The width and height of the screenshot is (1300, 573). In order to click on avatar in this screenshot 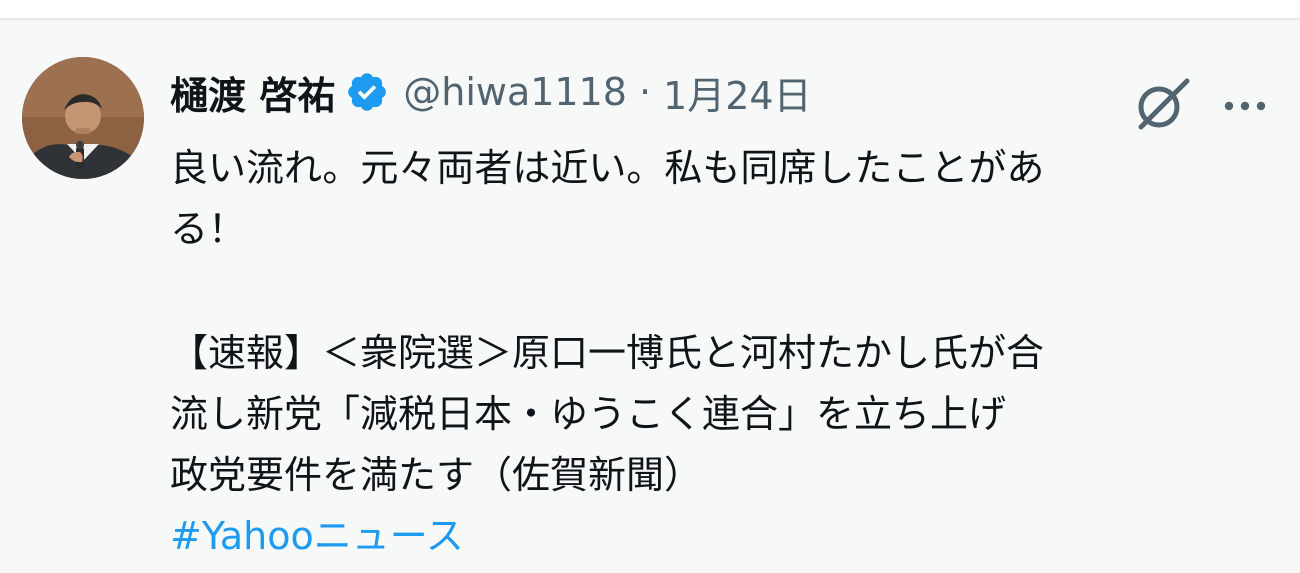, I will do `click(83, 118)`.